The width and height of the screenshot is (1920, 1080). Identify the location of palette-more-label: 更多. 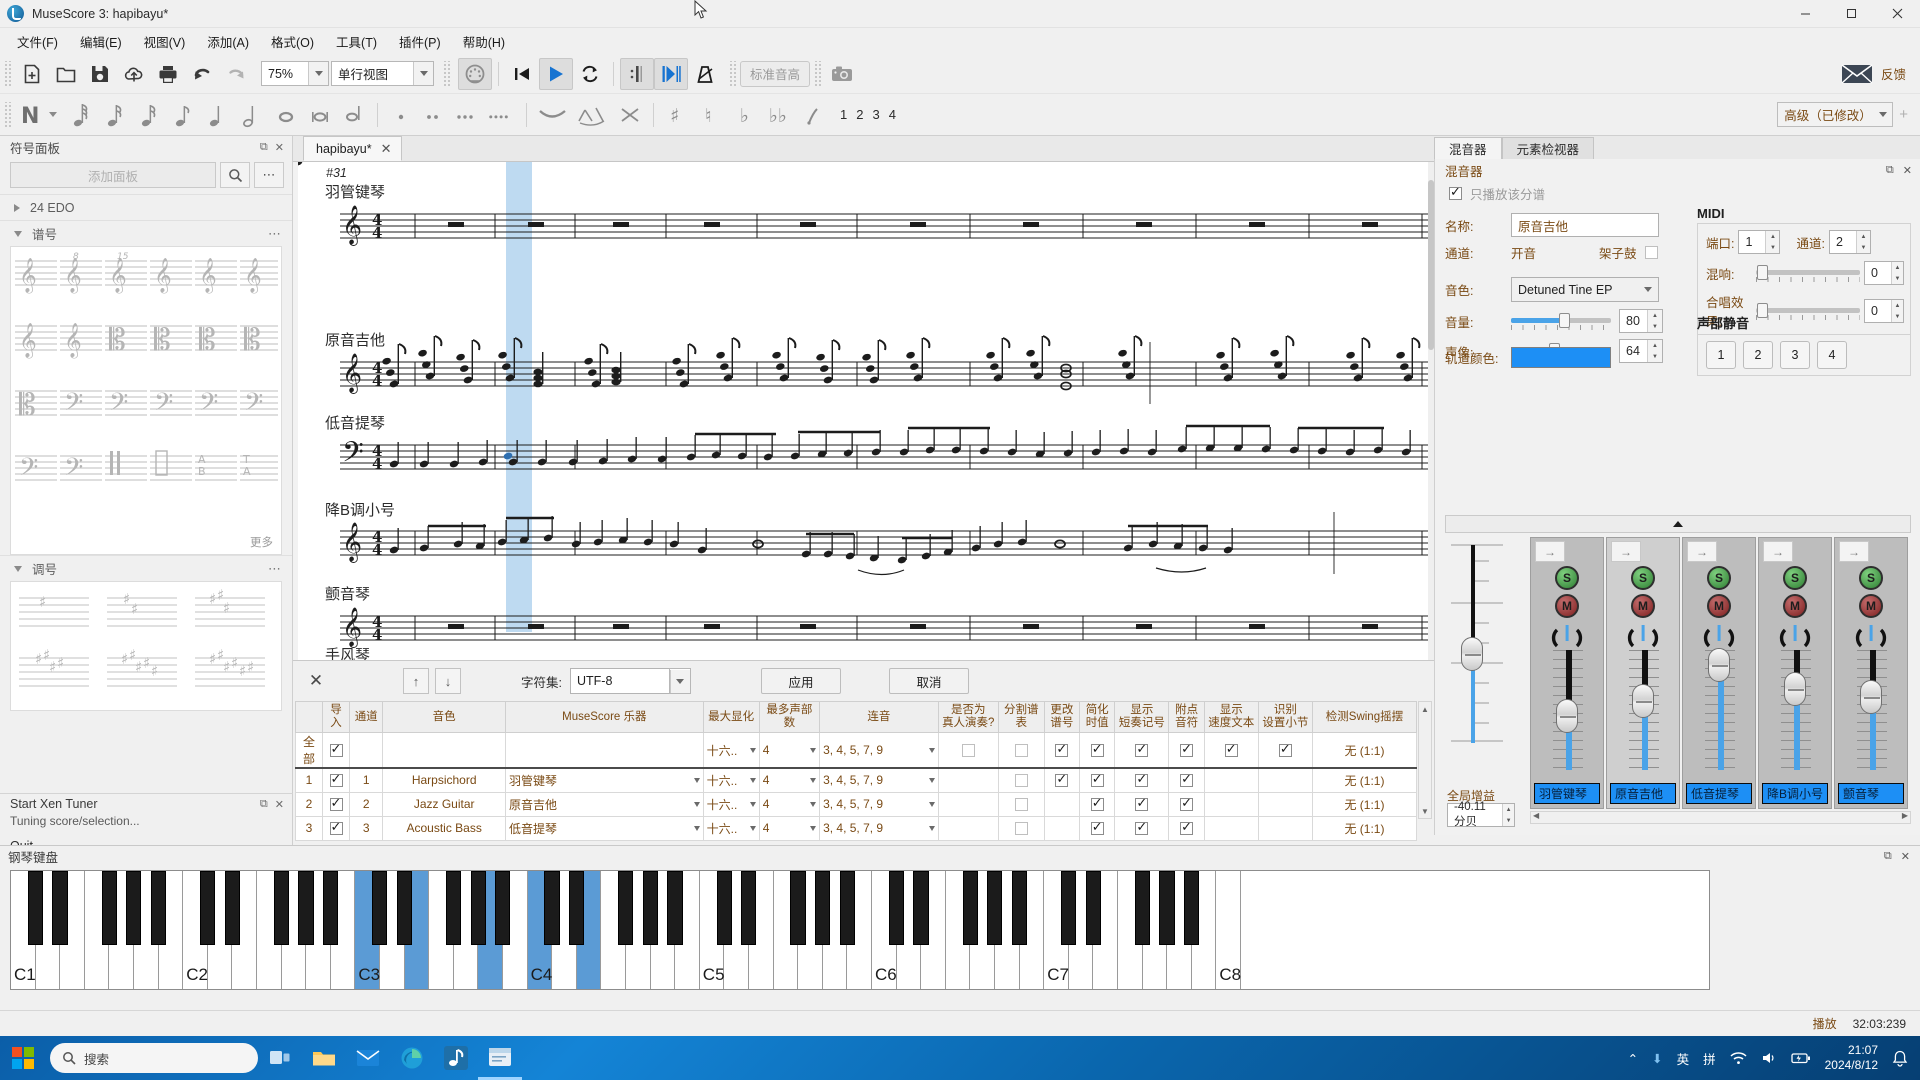
(261, 542).